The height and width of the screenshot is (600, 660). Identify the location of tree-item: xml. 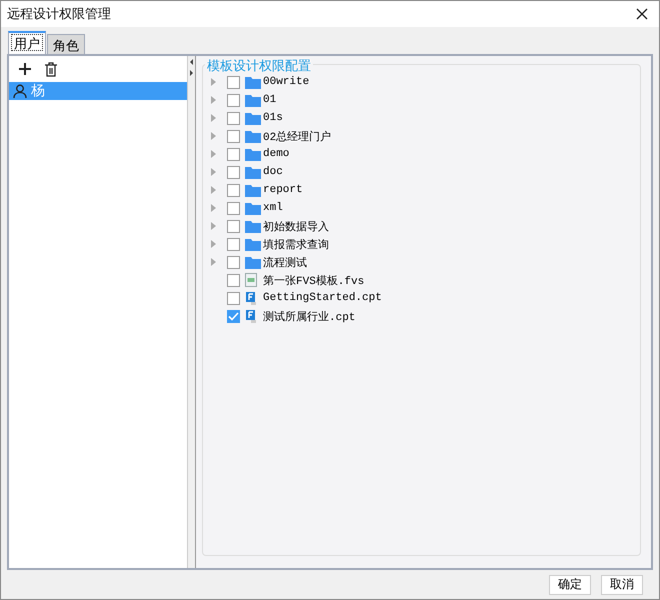
(273, 208).